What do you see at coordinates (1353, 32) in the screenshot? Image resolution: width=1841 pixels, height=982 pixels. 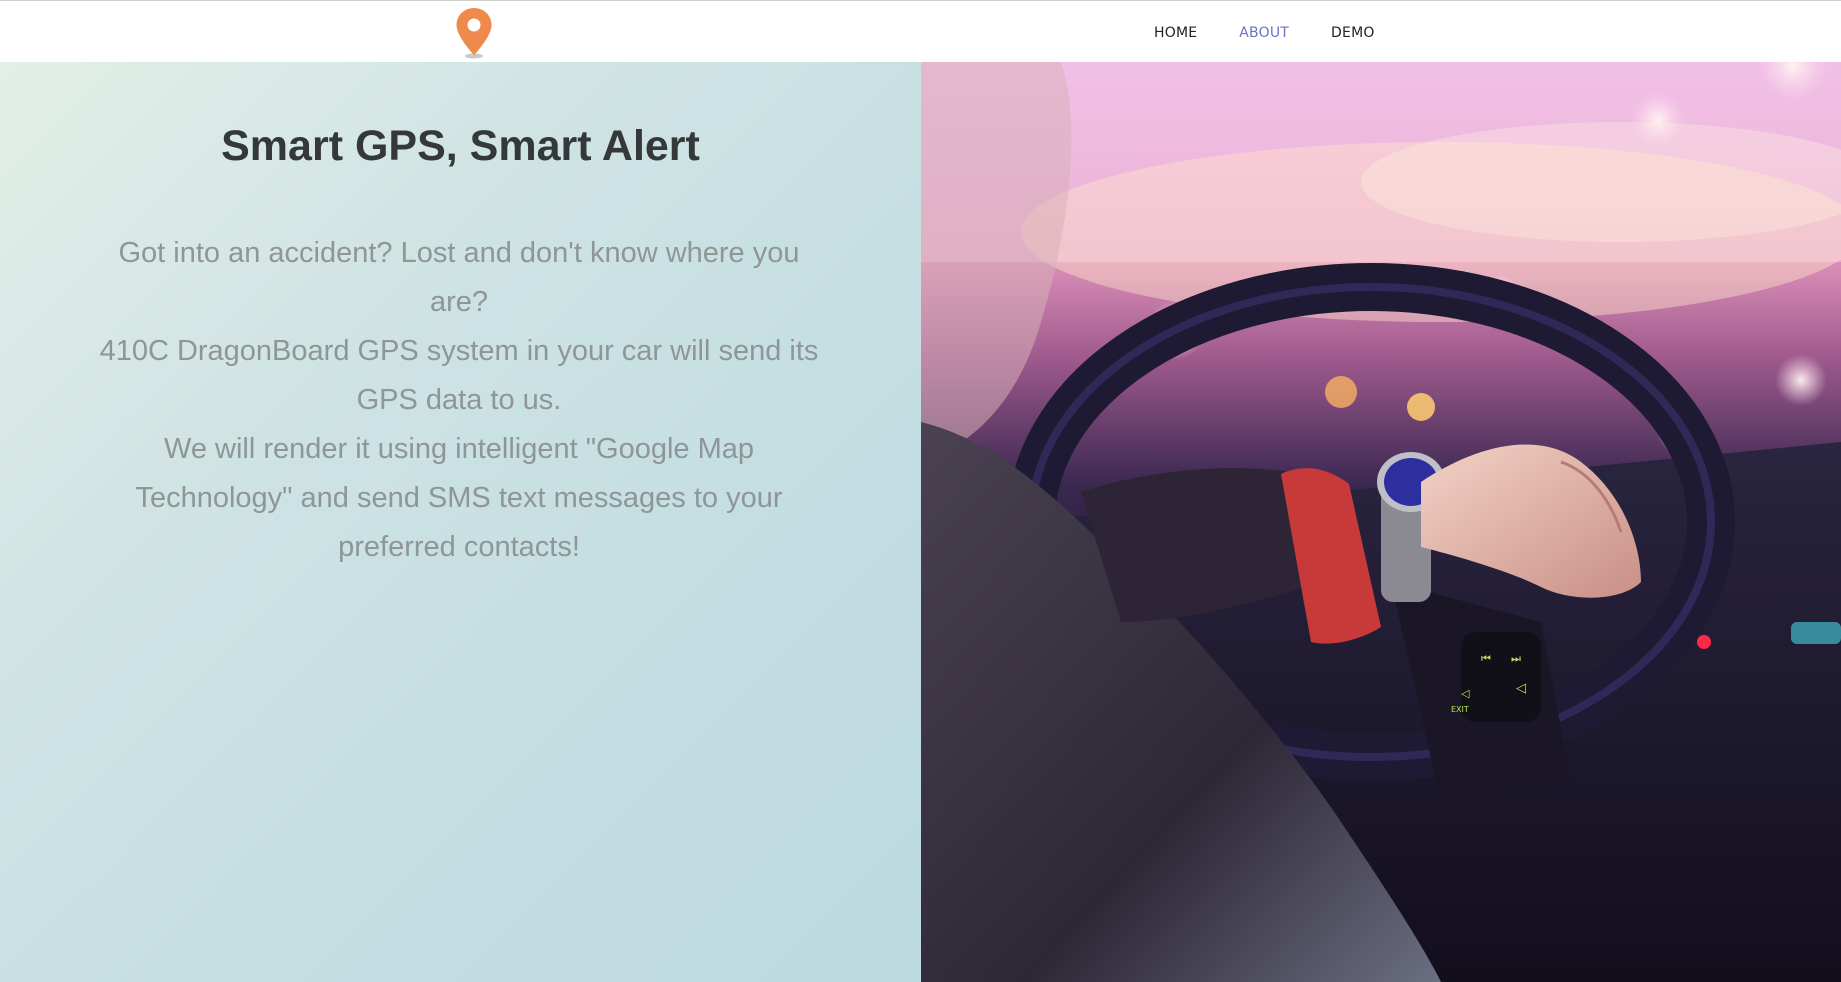 I see `nav-link-demo: DEMO` at bounding box center [1353, 32].